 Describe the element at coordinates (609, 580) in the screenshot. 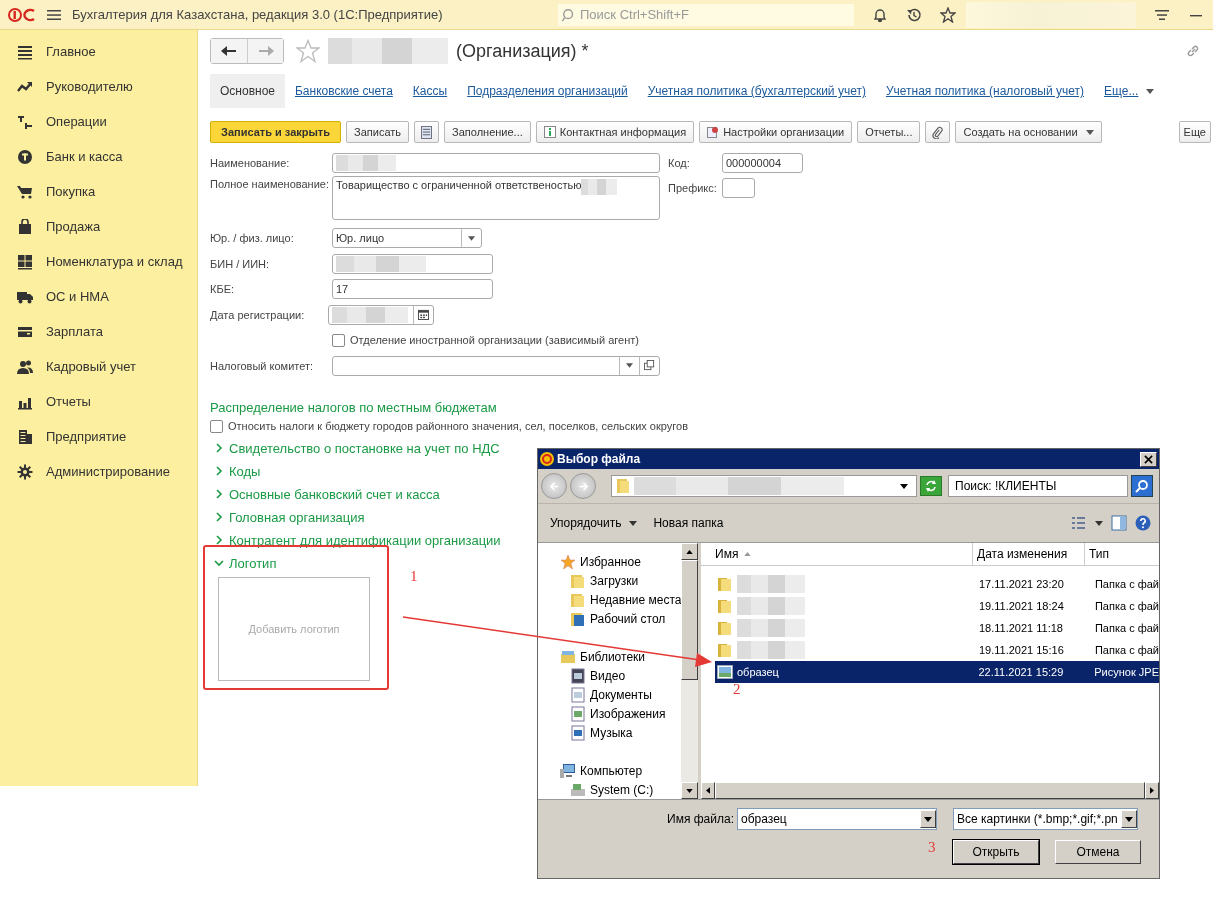

I see `nav-item: Загрузки` at that location.